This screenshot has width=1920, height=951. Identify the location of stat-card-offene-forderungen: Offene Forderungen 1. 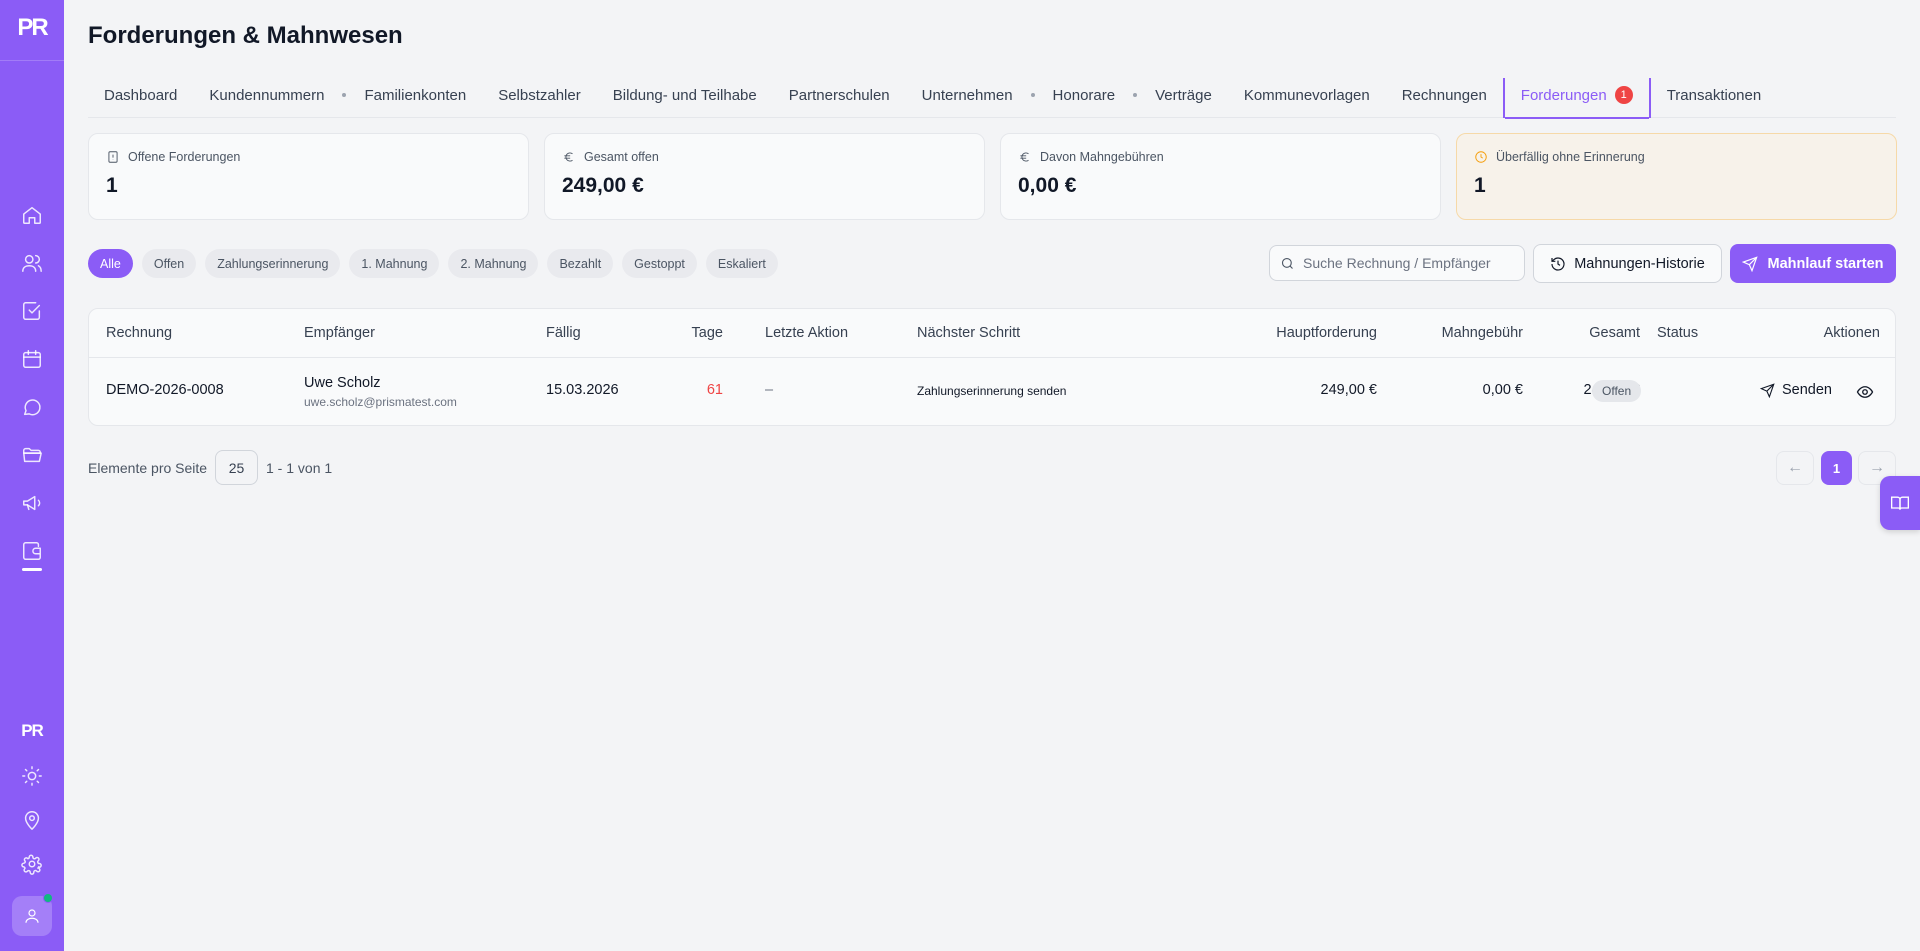
(308, 176).